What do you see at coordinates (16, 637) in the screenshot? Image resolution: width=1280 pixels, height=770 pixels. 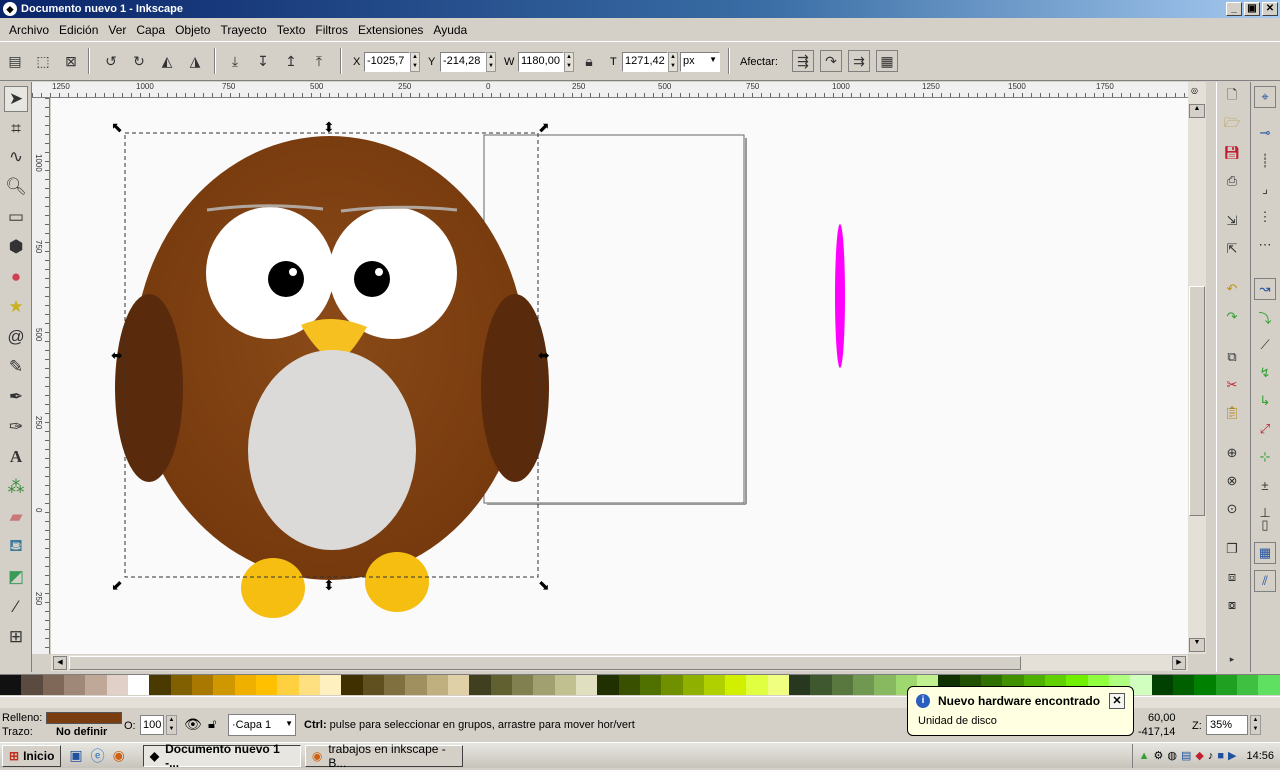 I see `connector-tool-icon: ⊞` at bounding box center [16, 637].